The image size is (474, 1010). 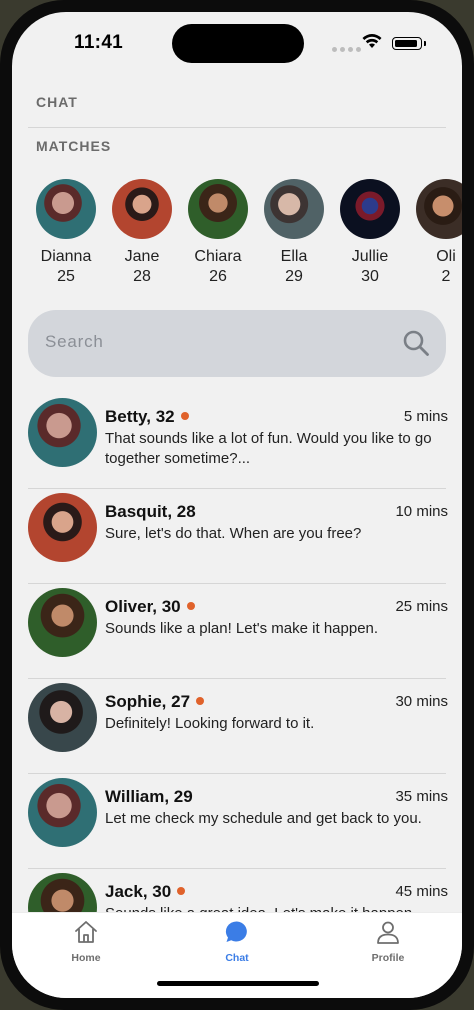 I want to click on match-age: 25, so click(x=66, y=276).